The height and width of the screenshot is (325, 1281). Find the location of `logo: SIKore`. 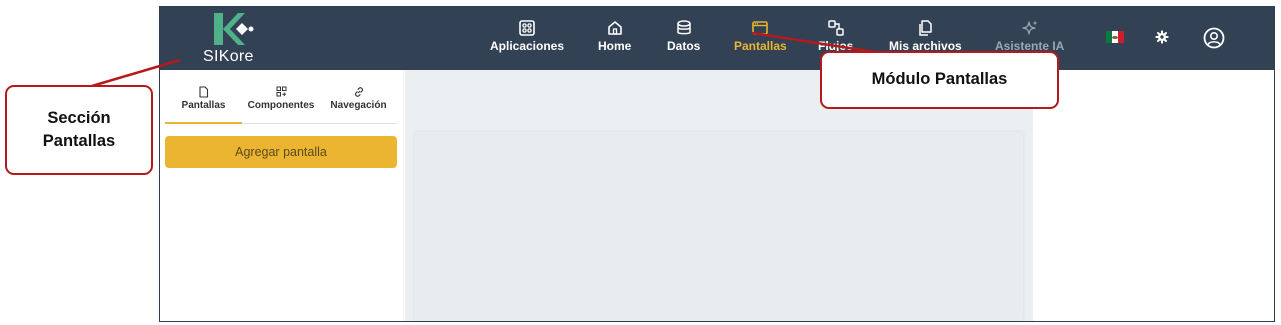

logo: SIKore is located at coordinates (230, 39).